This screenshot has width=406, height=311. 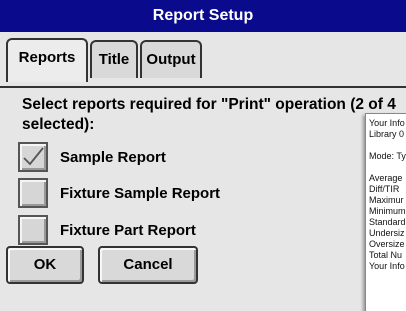 What do you see at coordinates (140, 193) in the screenshot?
I see `fixture-sample-report-label: Fixture Sample Report` at bounding box center [140, 193].